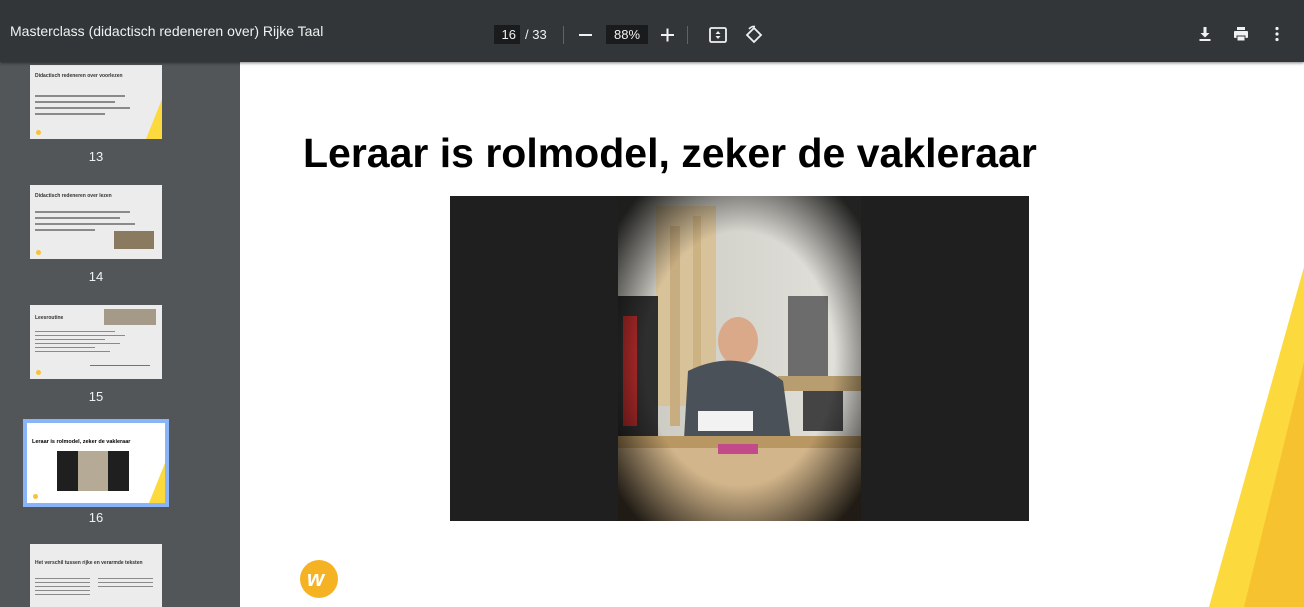 The width and height of the screenshot is (1304, 607). What do you see at coordinates (96, 342) in the screenshot?
I see `thumbnail-page-15: Leesroutine` at bounding box center [96, 342].